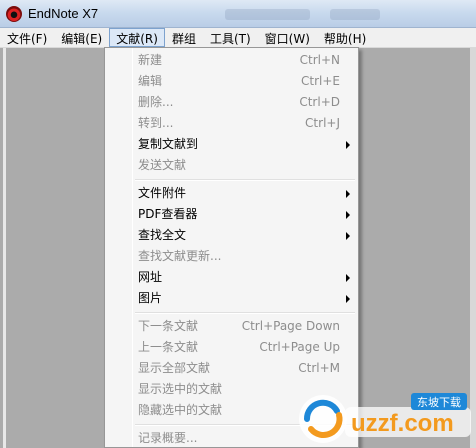  What do you see at coordinates (174, 368) in the screenshot?
I see `menu-item-label: 显示全部文献` at bounding box center [174, 368].